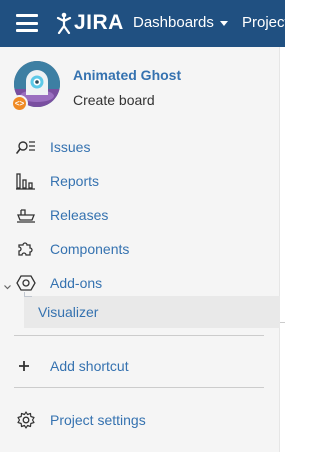 This screenshot has width=320, height=452. I want to click on dashboards-menu: Dashboards, so click(180, 22).